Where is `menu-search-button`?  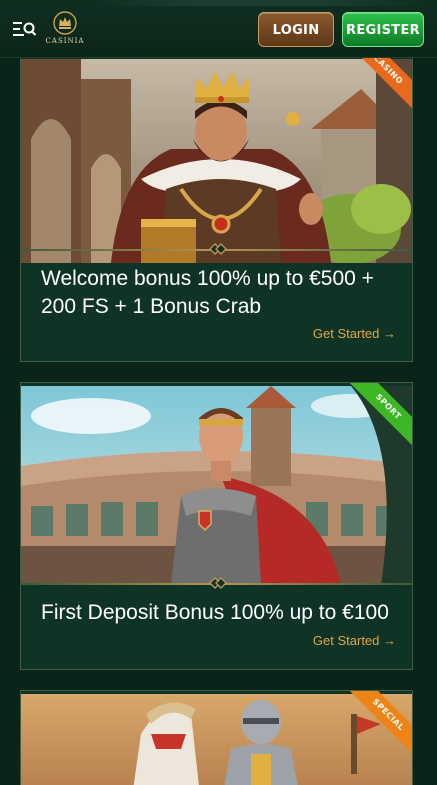
menu-search-button is located at coordinates (25, 29).